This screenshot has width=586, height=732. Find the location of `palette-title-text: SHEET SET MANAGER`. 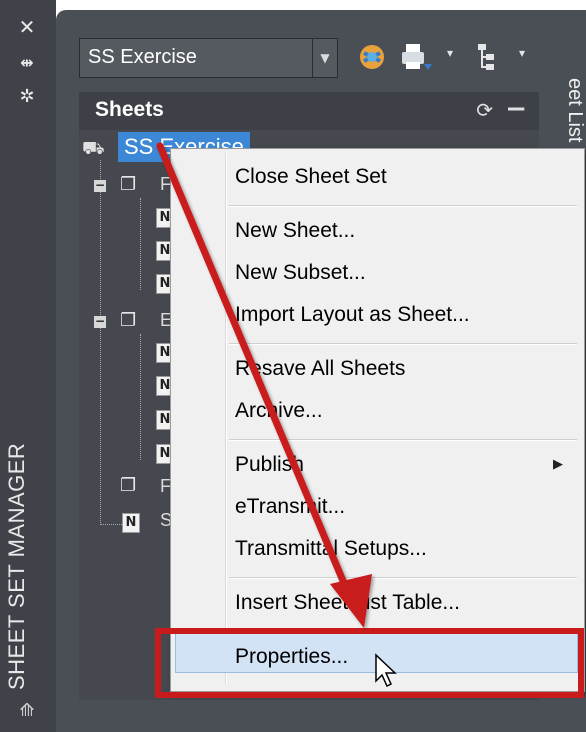

palette-title-text: SHEET SET MANAGER is located at coordinates (16, 566).